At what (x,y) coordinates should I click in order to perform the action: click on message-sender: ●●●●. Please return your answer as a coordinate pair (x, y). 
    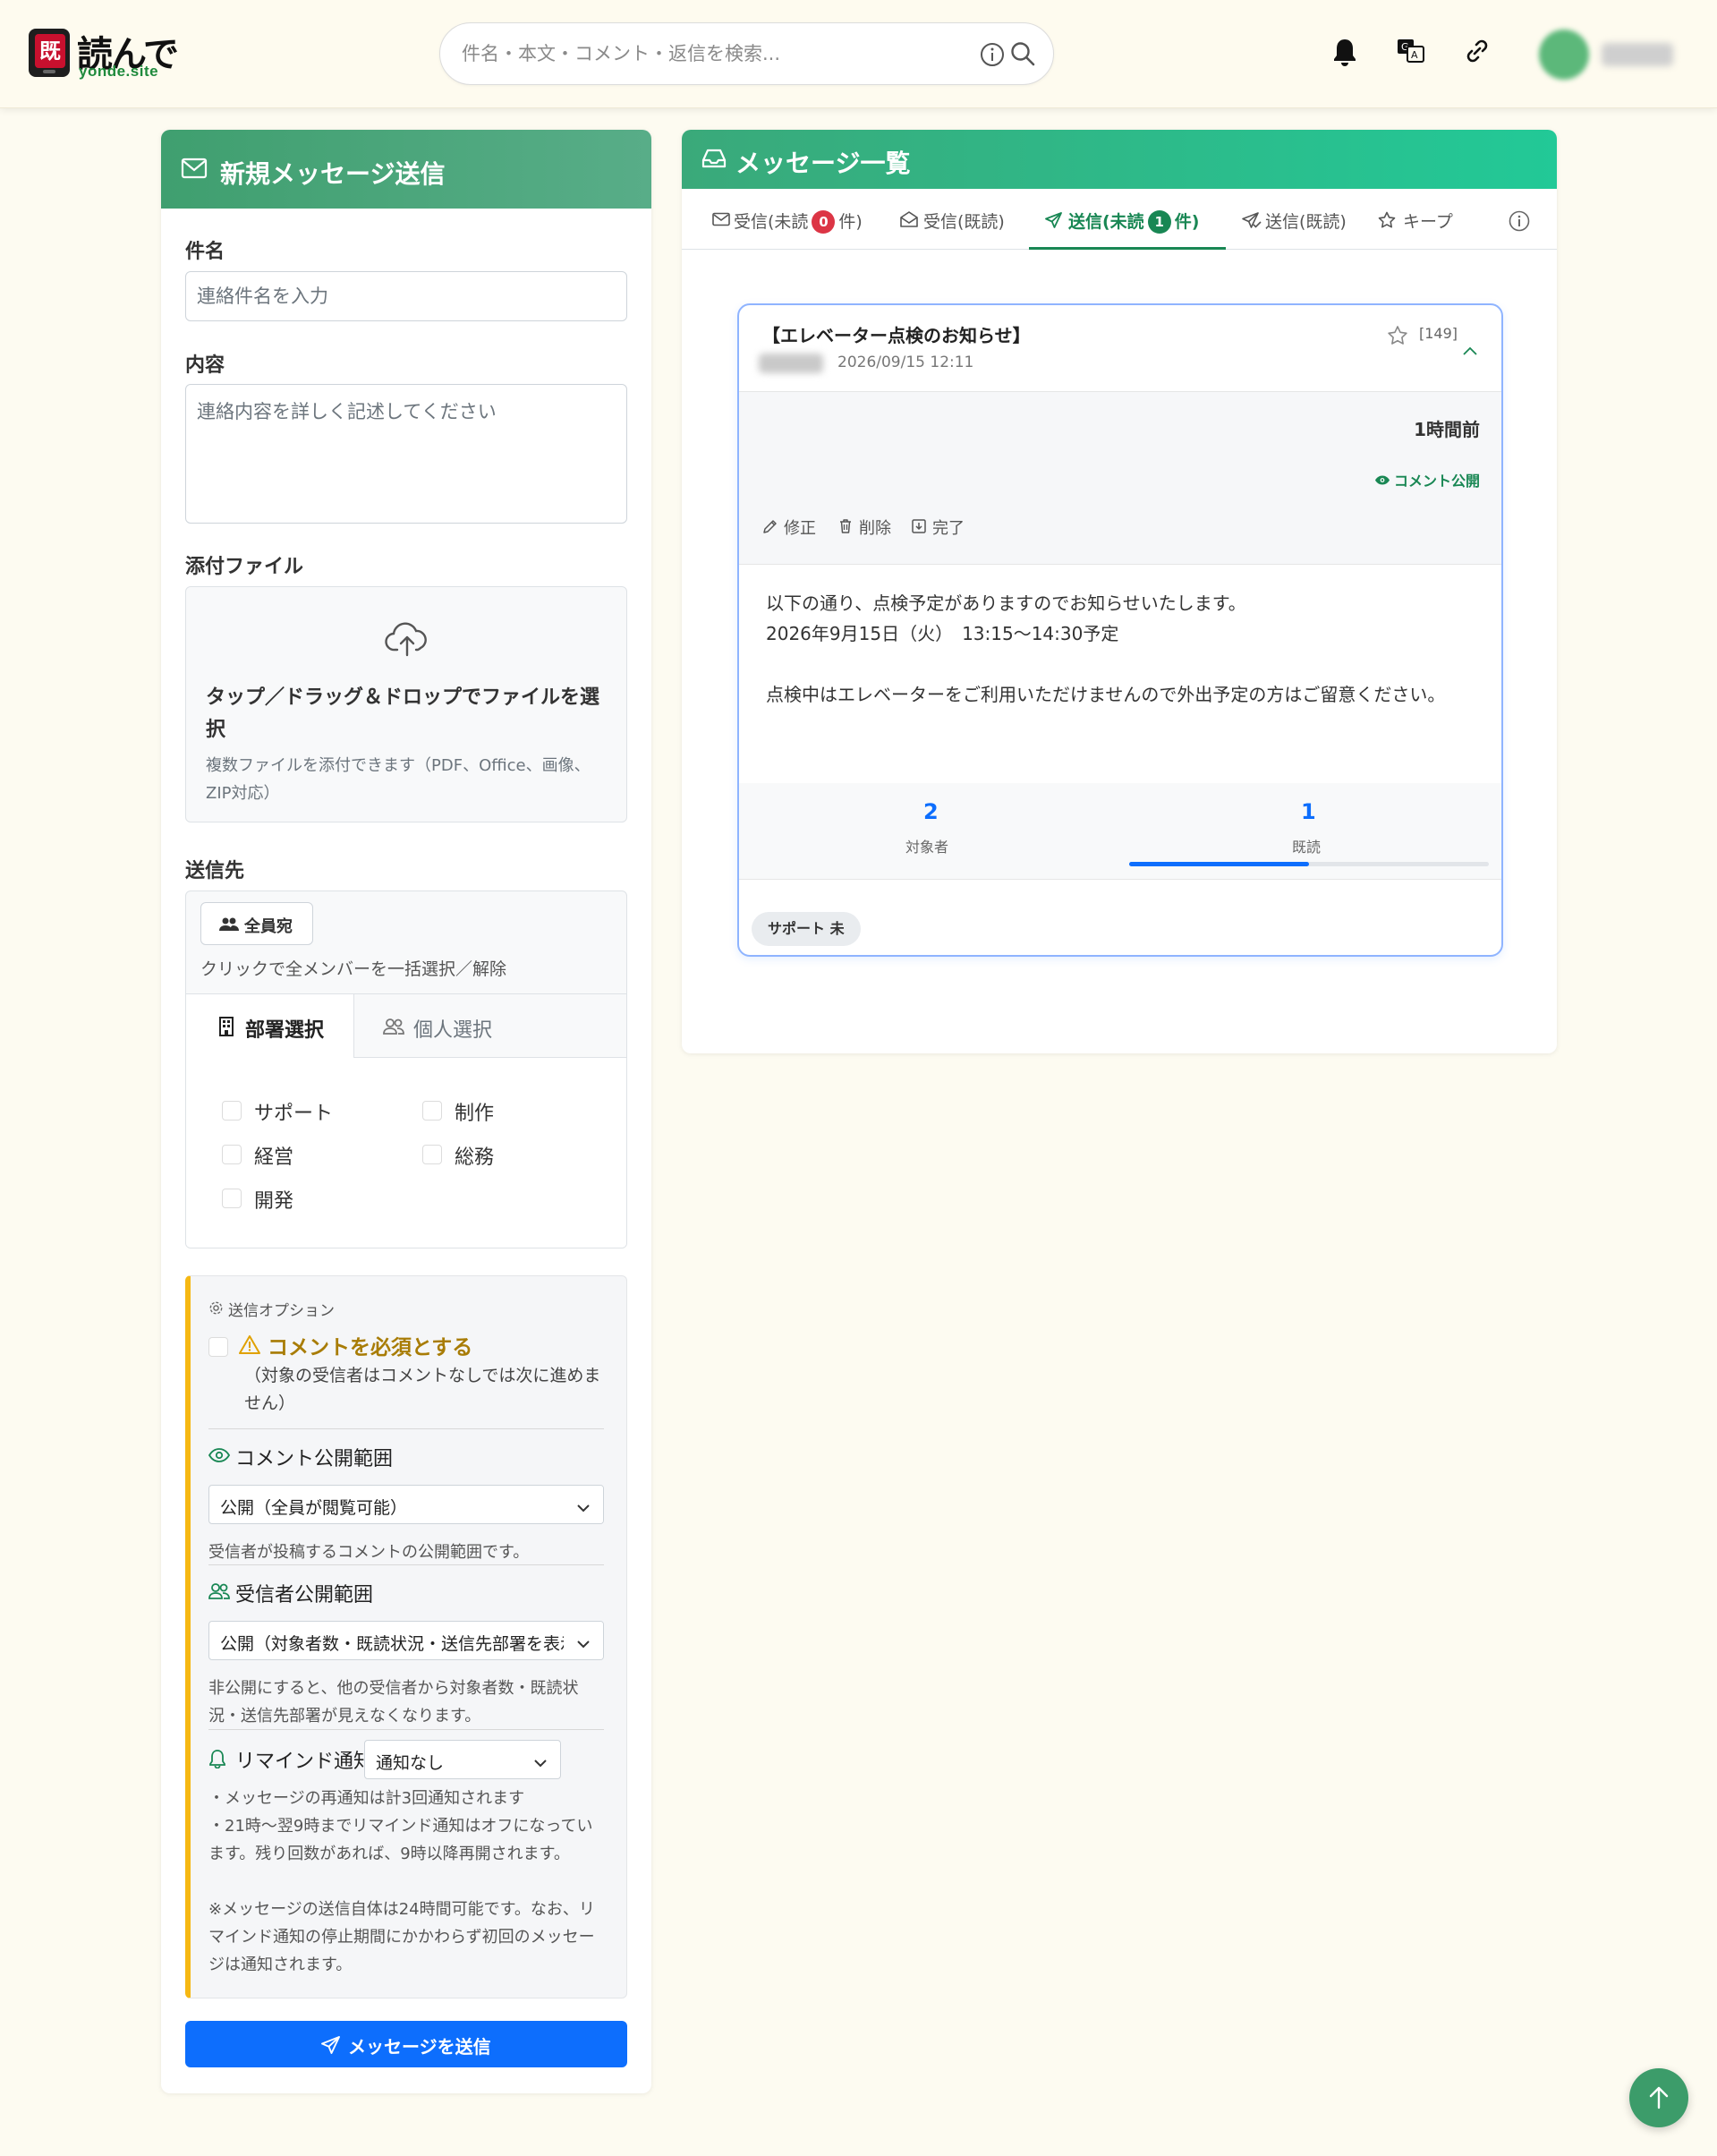
    Looking at the image, I should click on (791, 363).